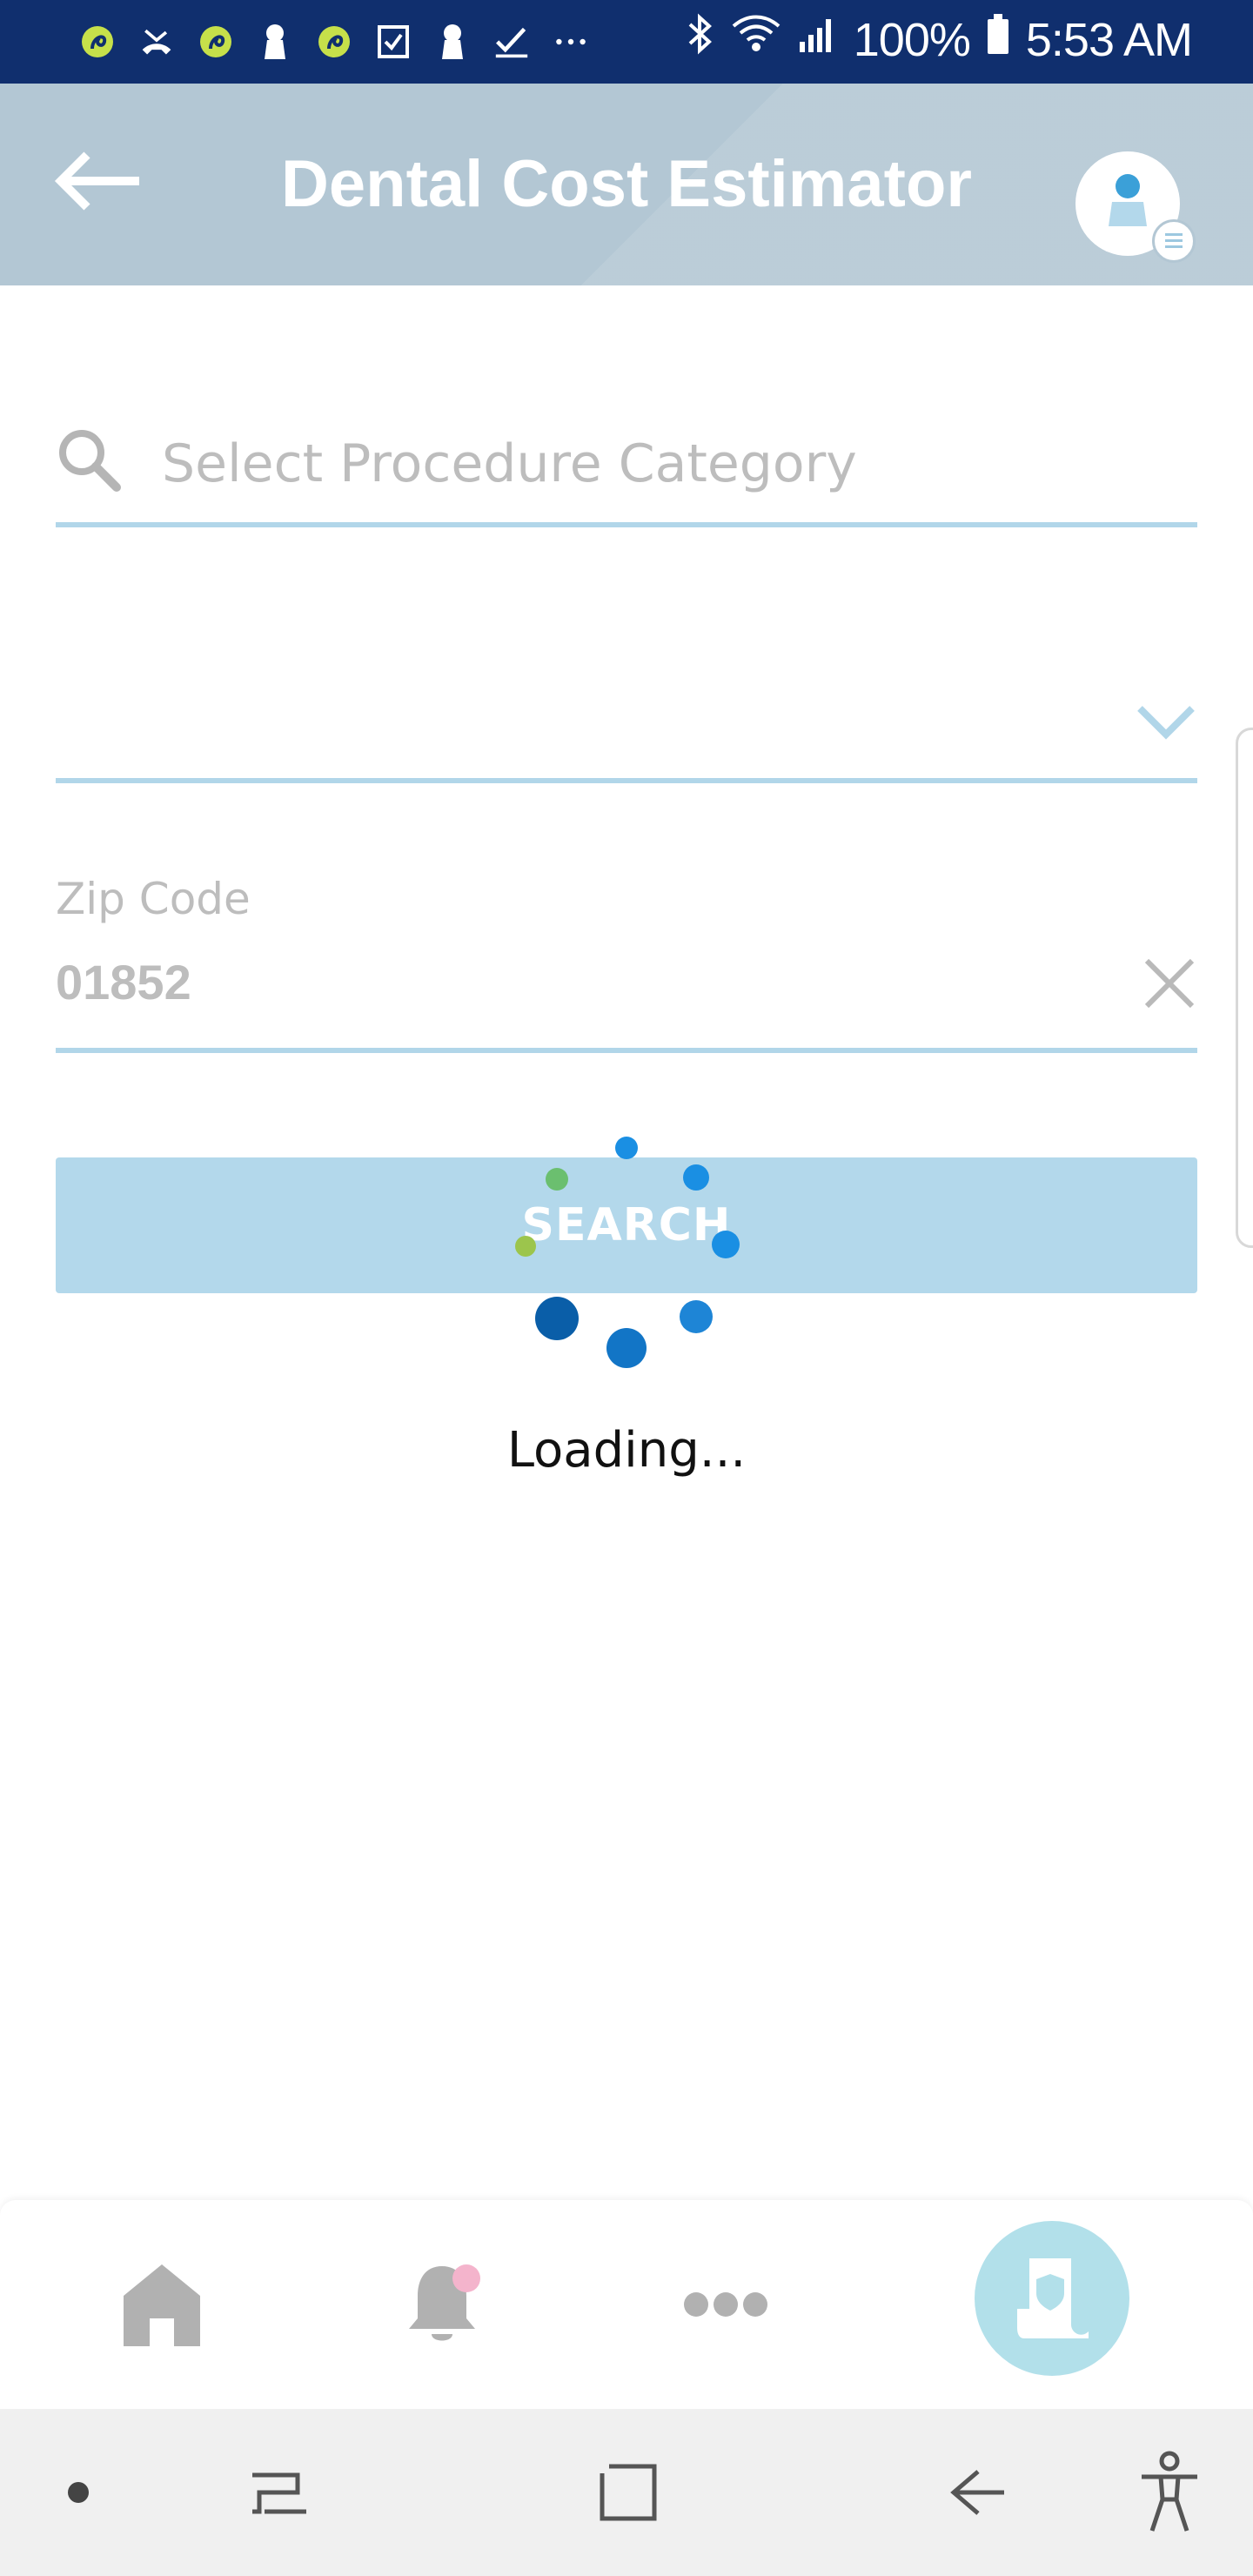 This screenshot has height=2576, width=1253. I want to click on profile-avatar, so click(1135, 207).